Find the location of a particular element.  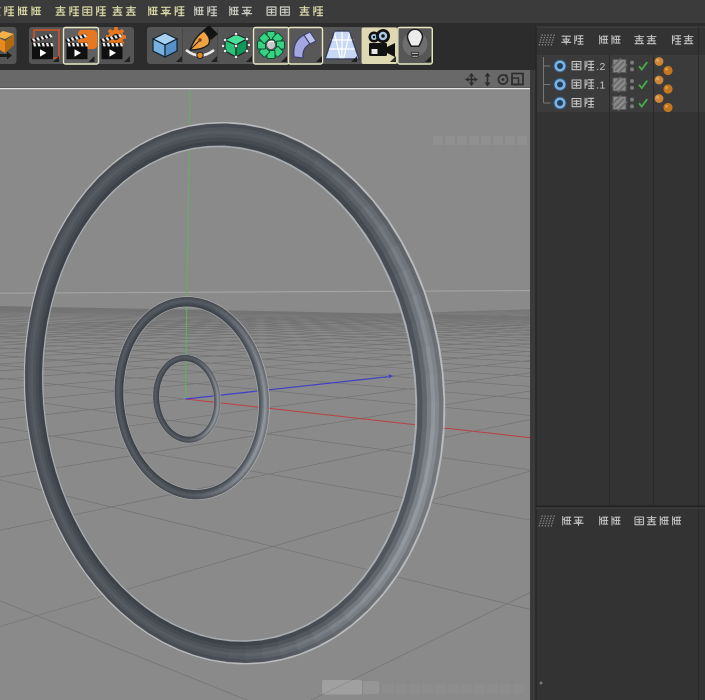

svg-text: 1 is located at coordinates (603, 86).